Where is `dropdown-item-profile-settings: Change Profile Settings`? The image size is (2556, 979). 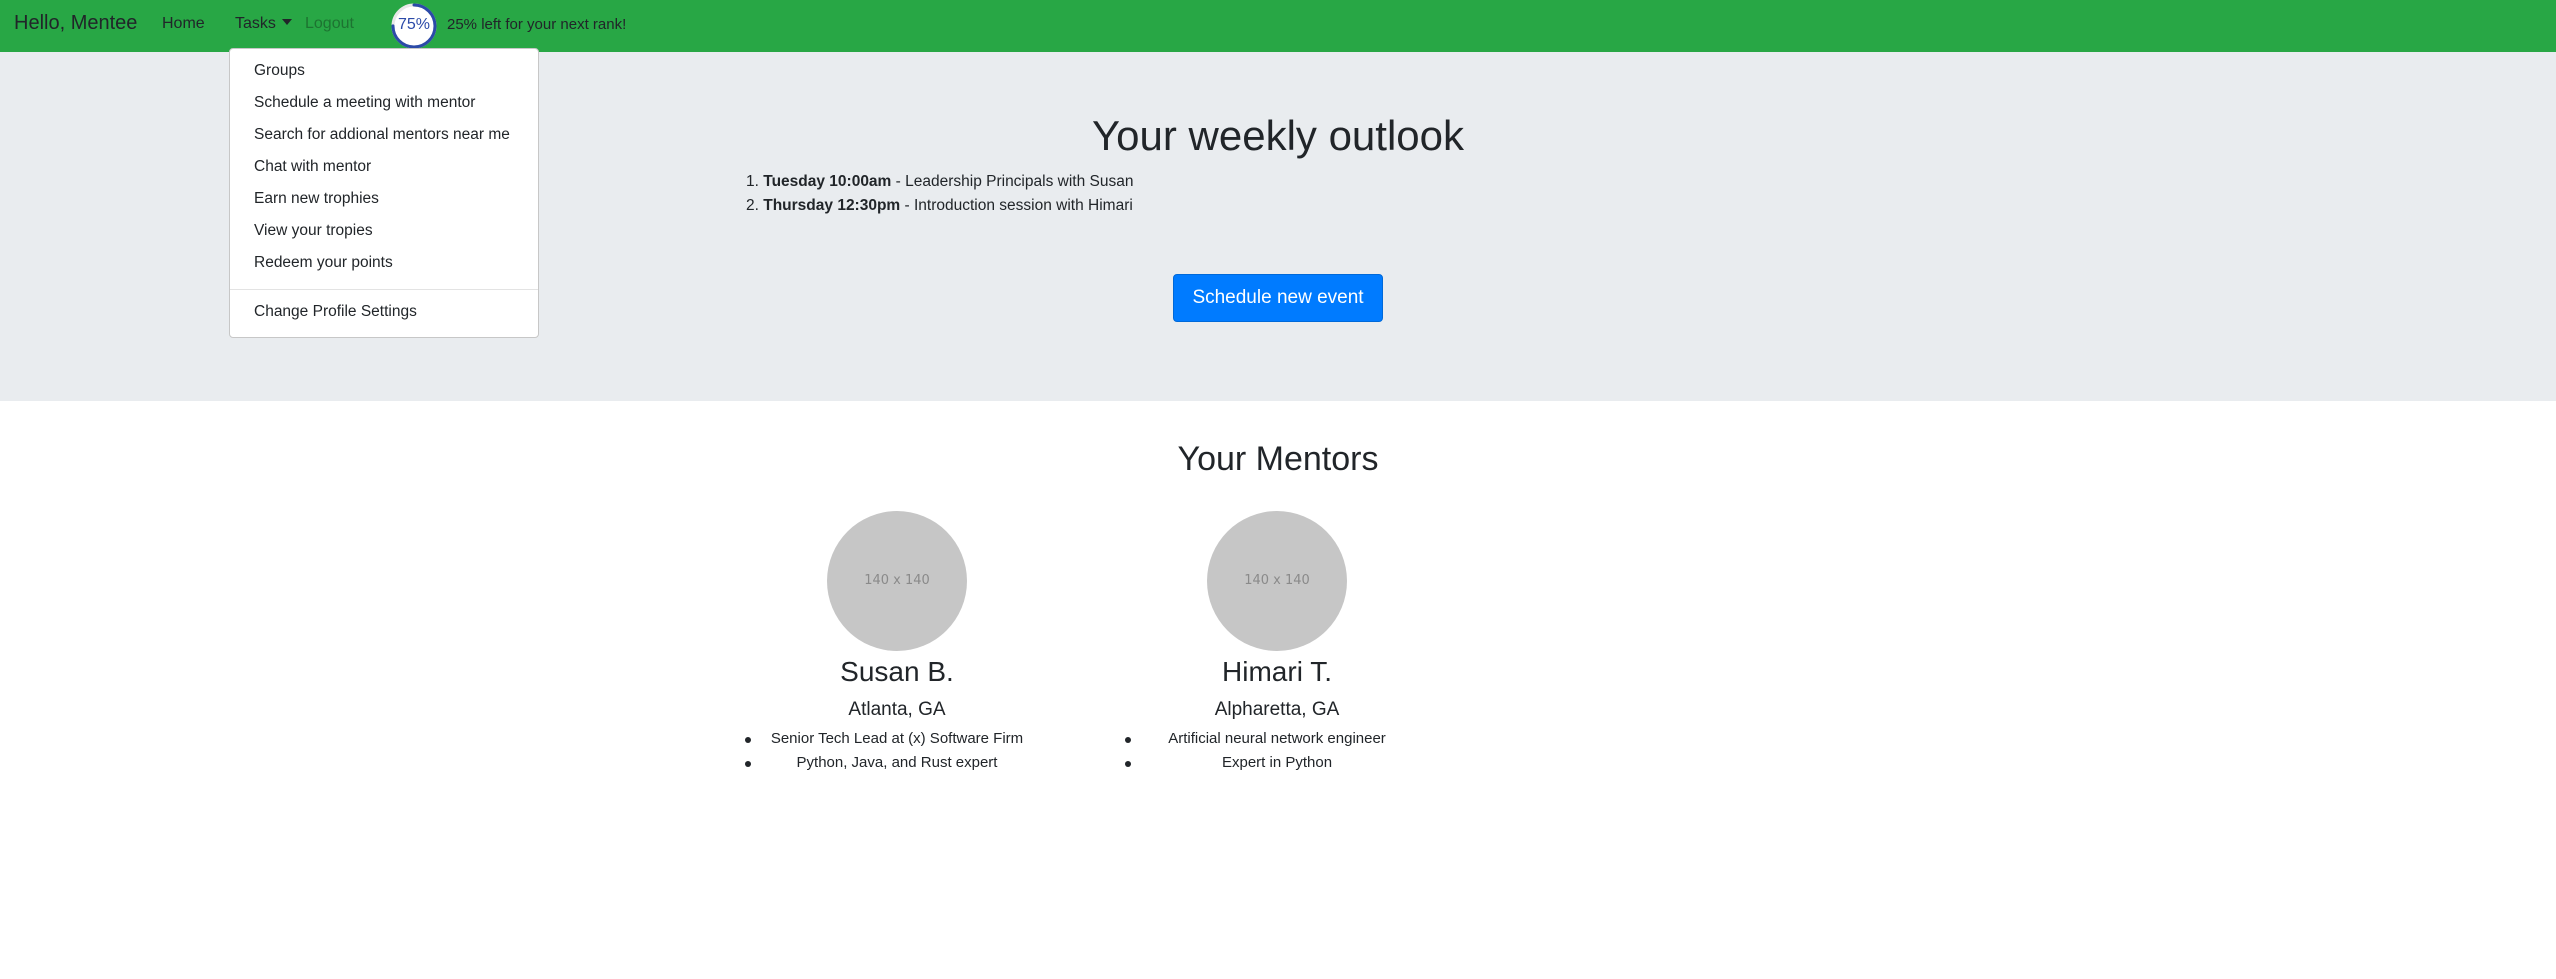 dropdown-item-profile-settings: Change Profile Settings is located at coordinates (335, 312).